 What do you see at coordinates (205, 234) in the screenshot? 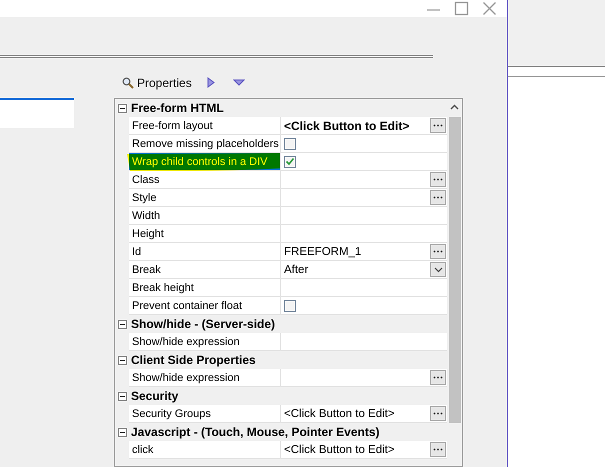
I see `property-name: Height` at bounding box center [205, 234].